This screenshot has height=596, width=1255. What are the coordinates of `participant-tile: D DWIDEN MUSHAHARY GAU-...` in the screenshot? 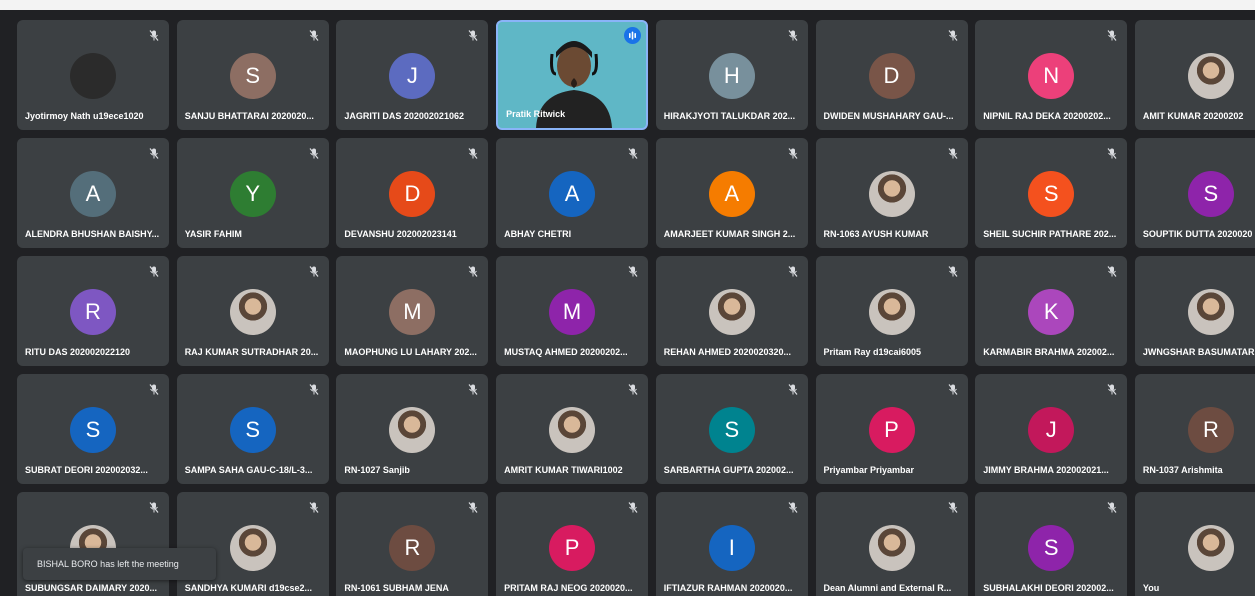 It's located at (891, 75).